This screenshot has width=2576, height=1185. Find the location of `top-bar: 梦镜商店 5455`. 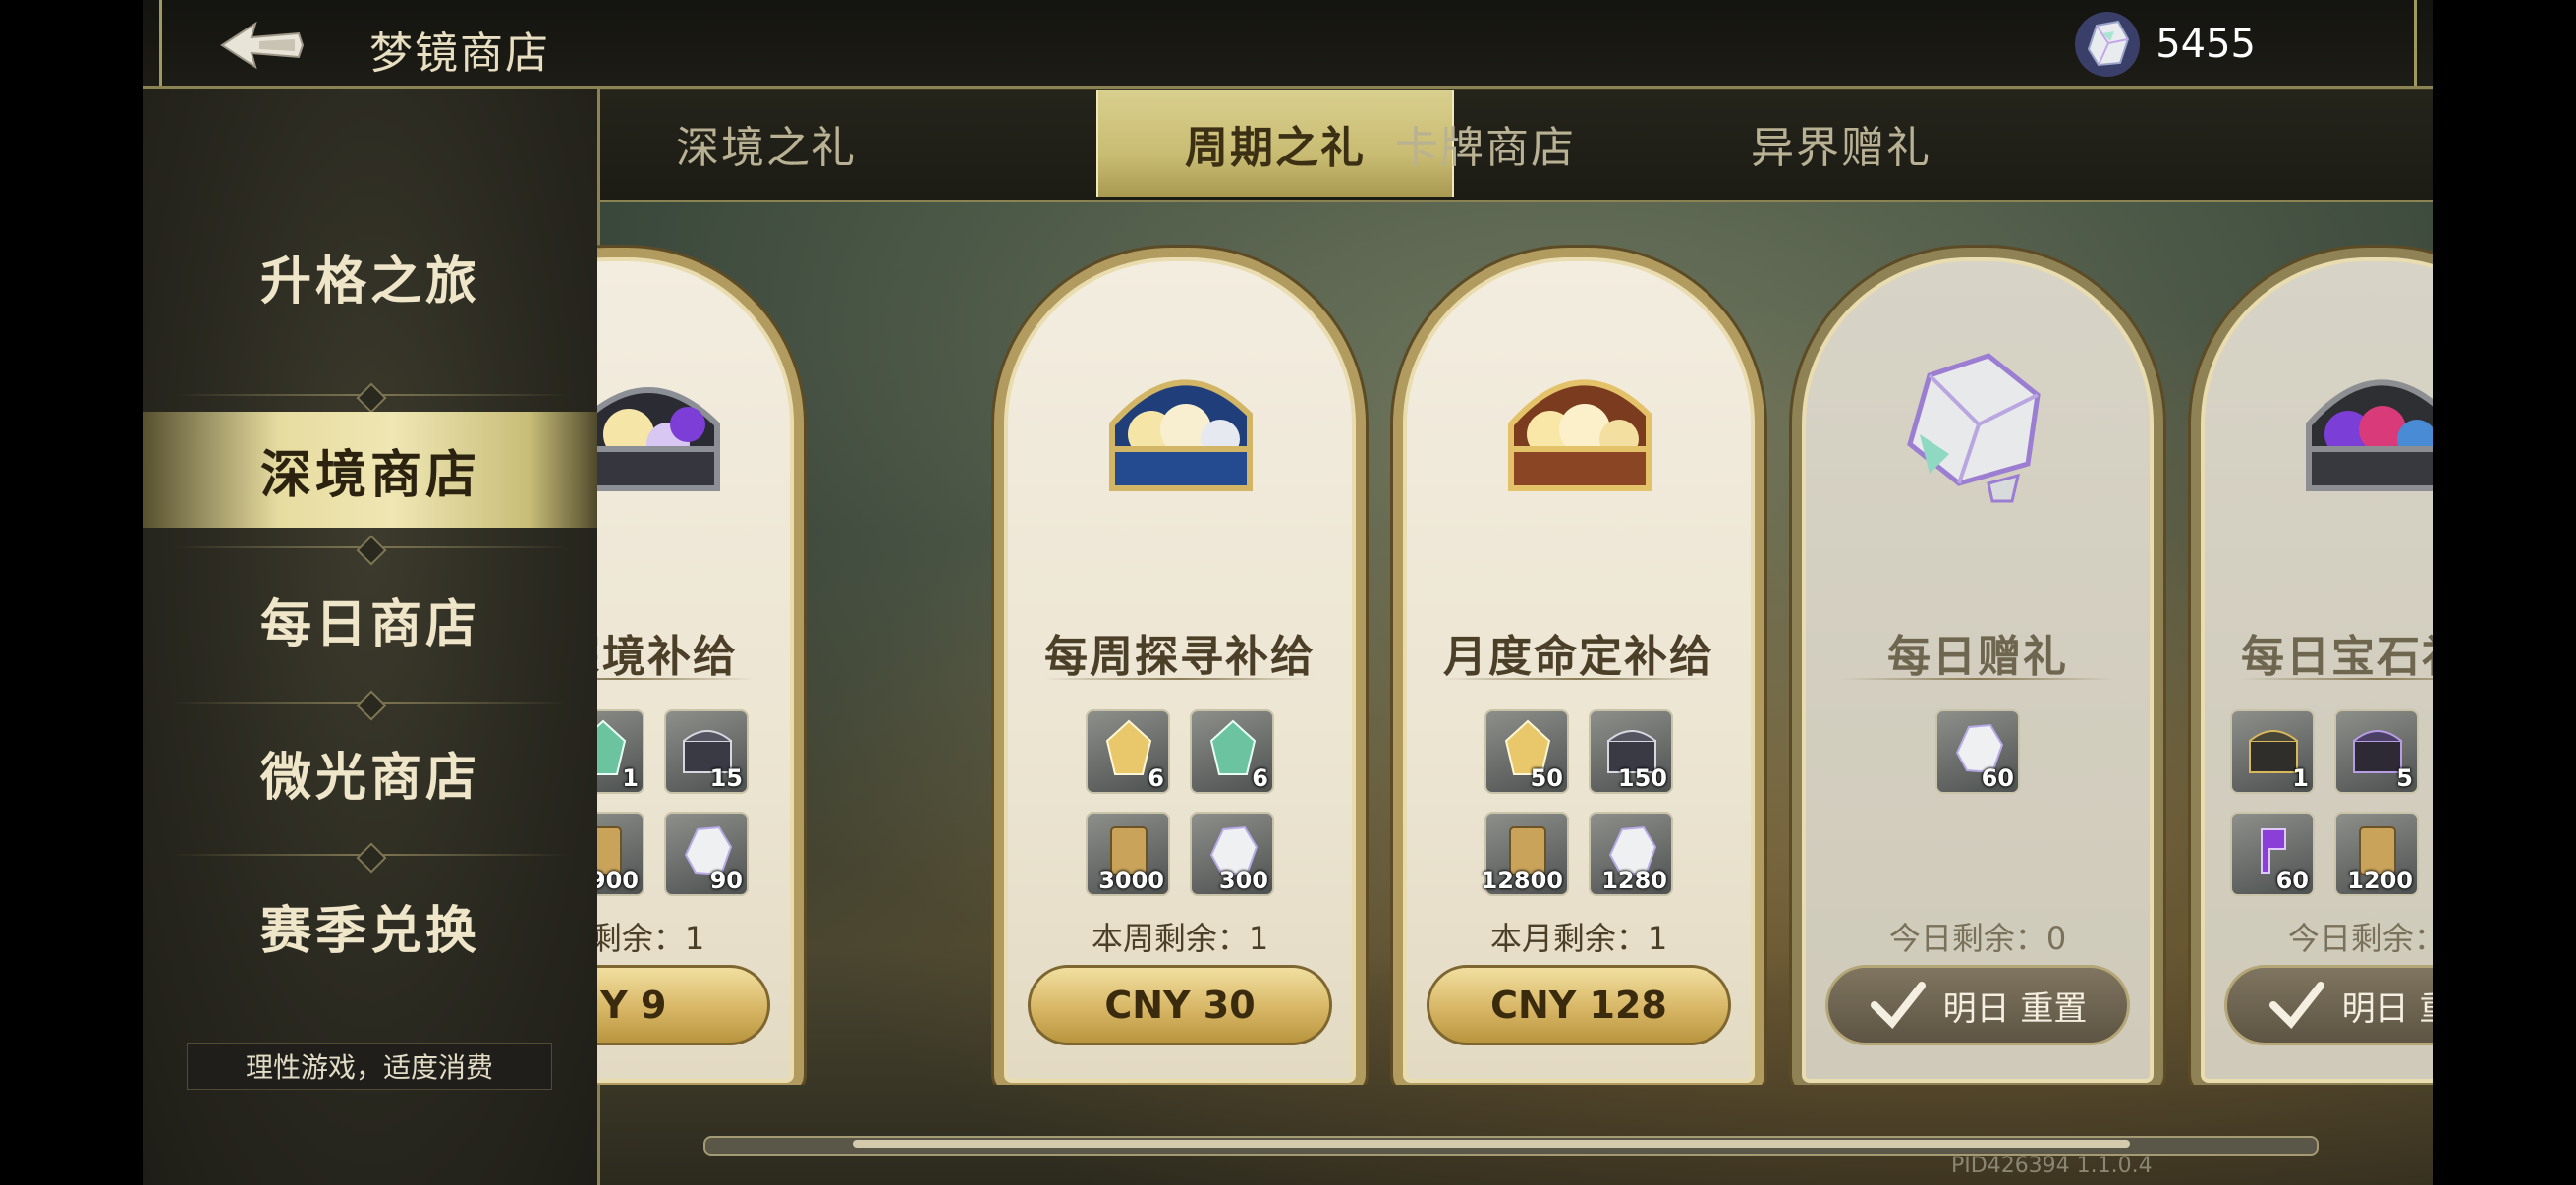

top-bar: 梦镜商店 5455 is located at coordinates (1288, 45).